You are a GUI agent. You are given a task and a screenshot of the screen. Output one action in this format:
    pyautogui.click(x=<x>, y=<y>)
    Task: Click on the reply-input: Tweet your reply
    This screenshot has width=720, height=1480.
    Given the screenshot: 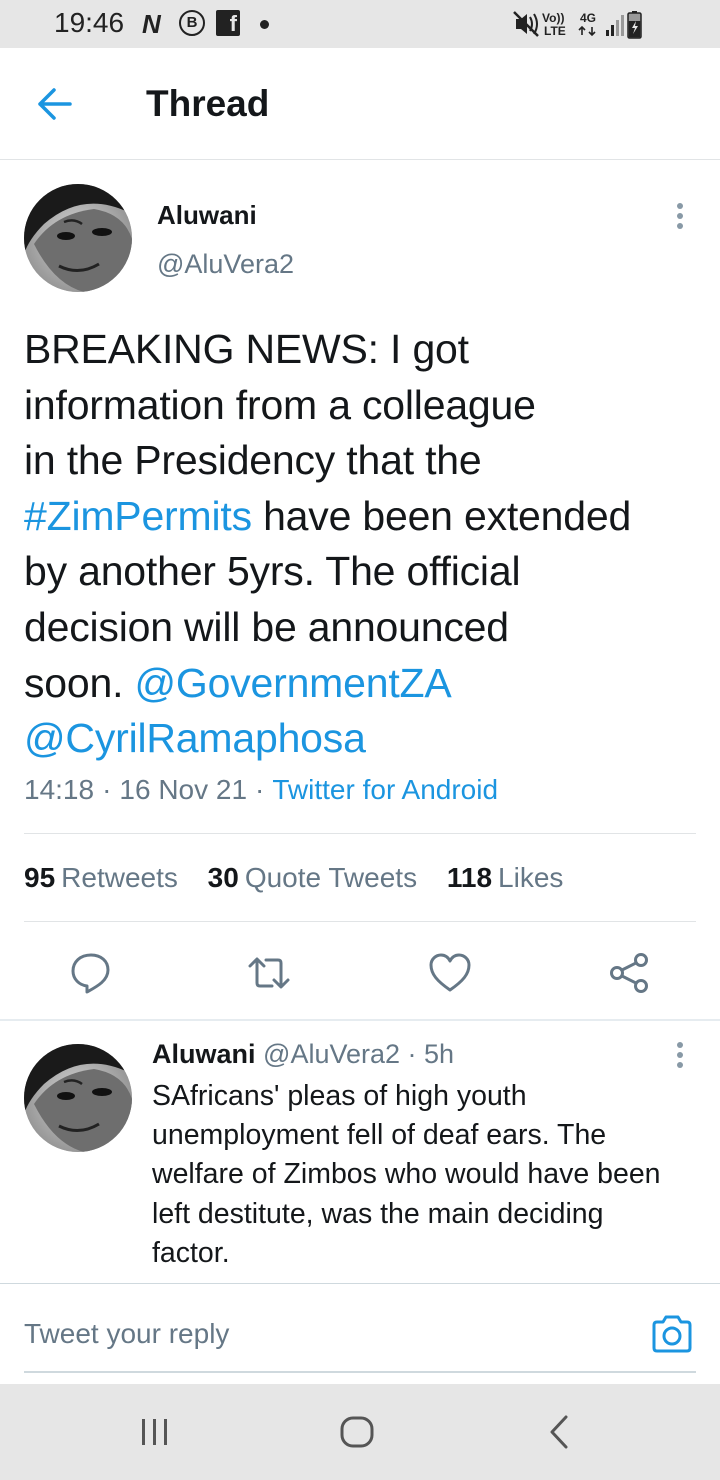 What is the action you would take?
    pyautogui.click(x=126, y=1334)
    